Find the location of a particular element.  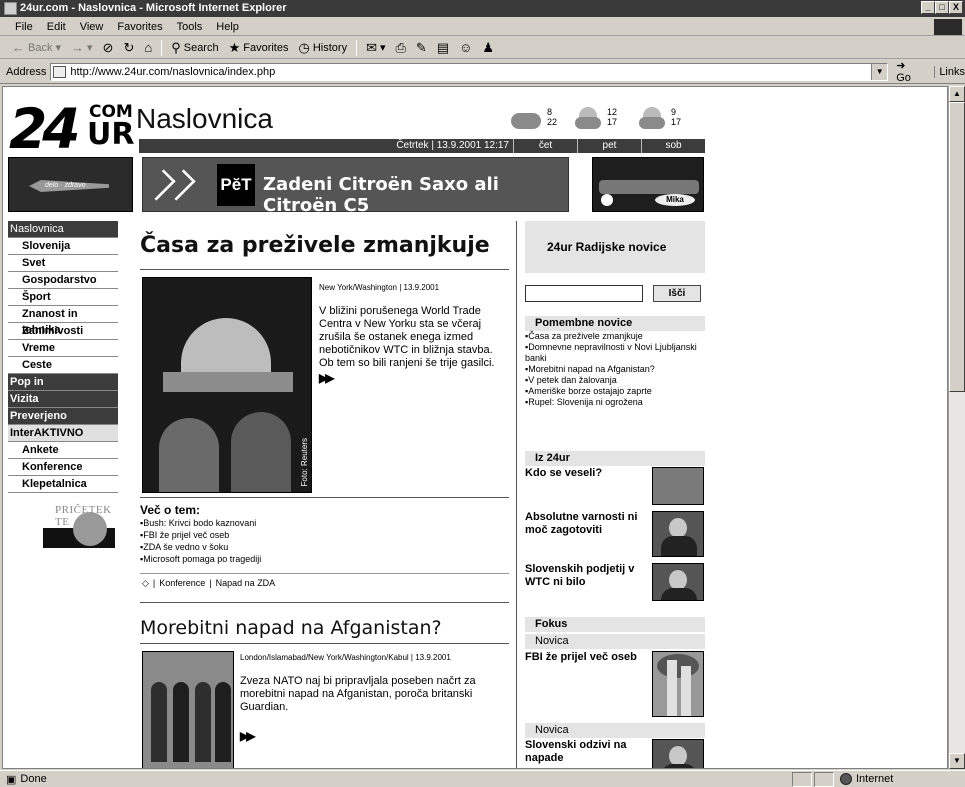

related-link: ZDA še vedno v šoku is located at coordinates (200, 547).